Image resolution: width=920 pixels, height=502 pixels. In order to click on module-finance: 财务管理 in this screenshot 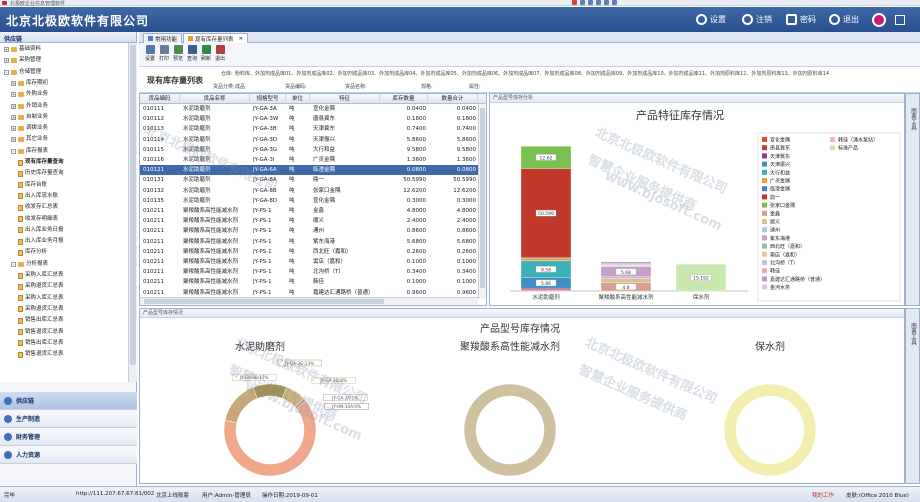, I will do `click(68, 437)`.